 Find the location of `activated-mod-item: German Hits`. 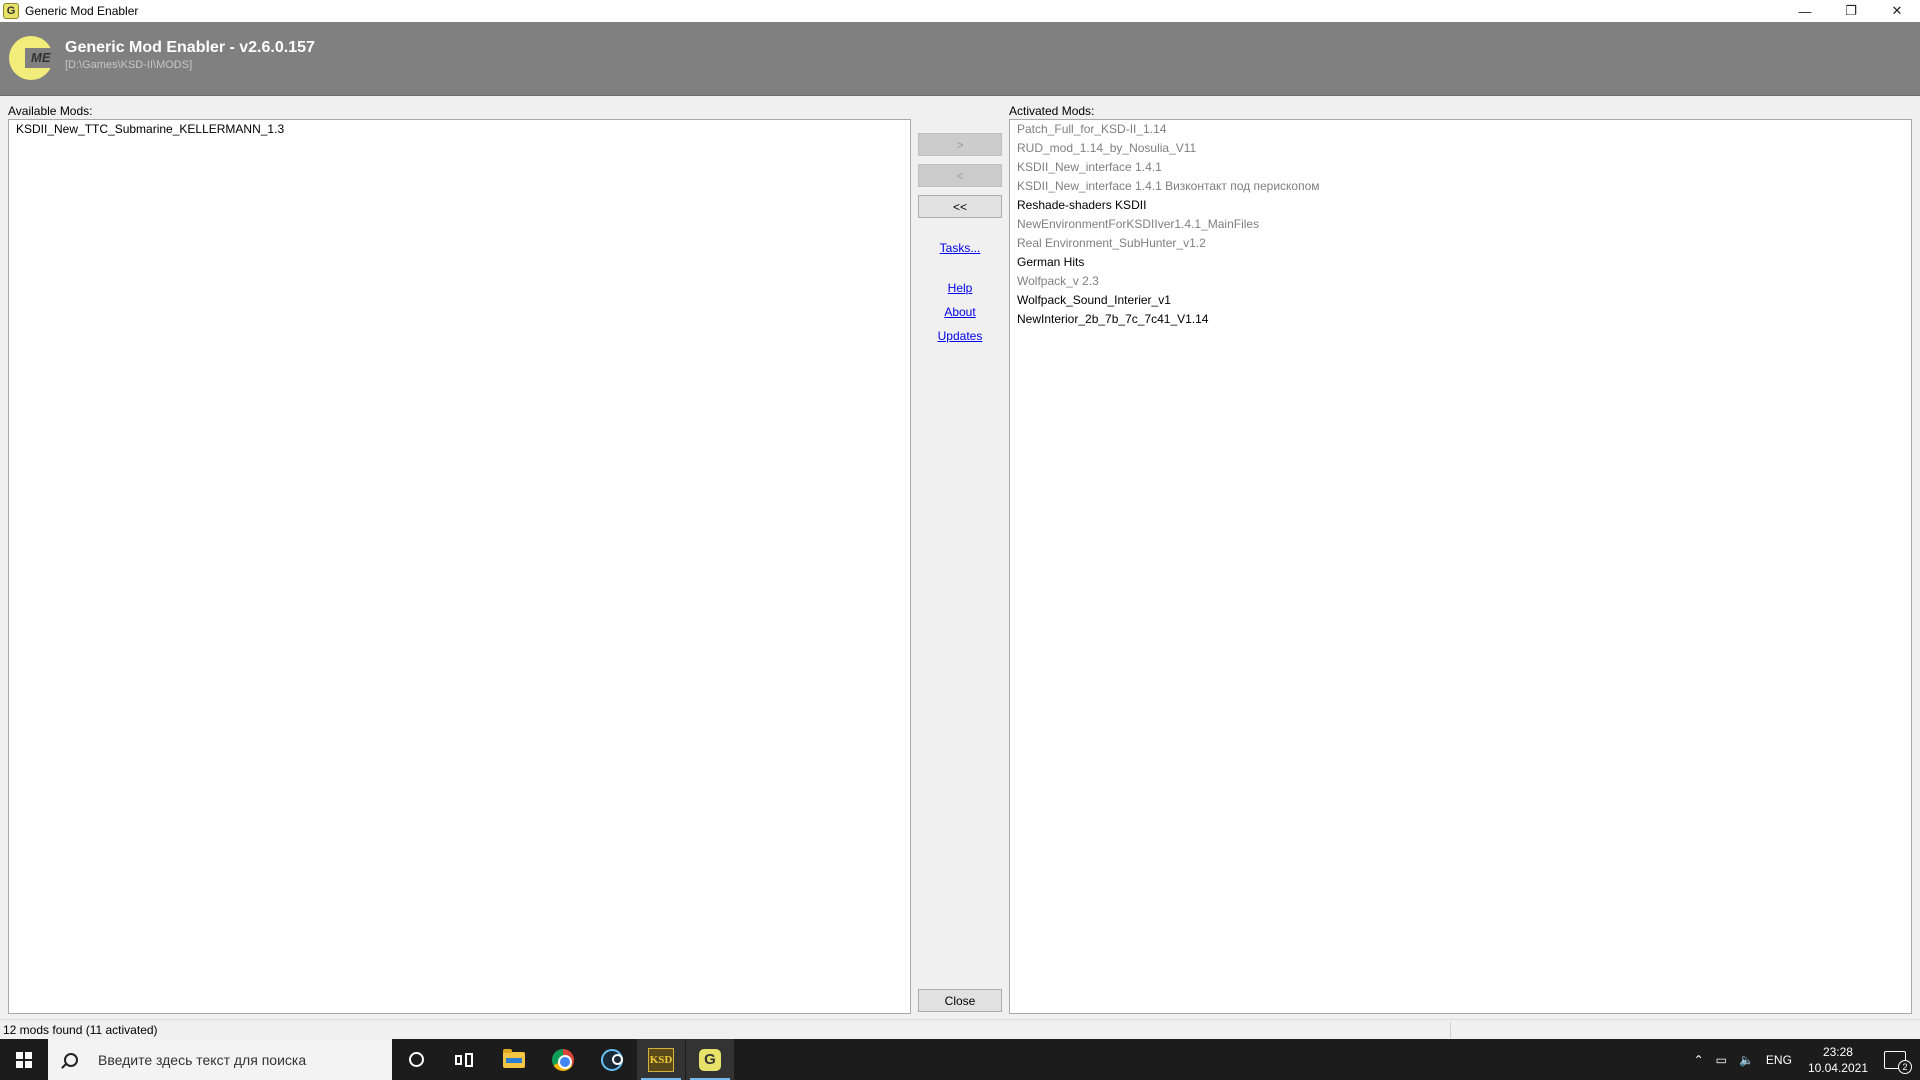

activated-mod-item: German Hits is located at coordinates (1460, 262).